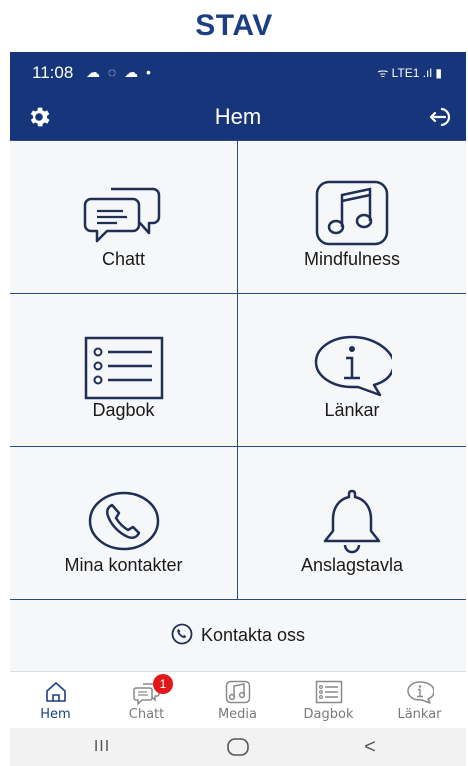 The width and height of the screenshot is (468, 766). I want to click on nav-label: Länkar, so click(419, 714).